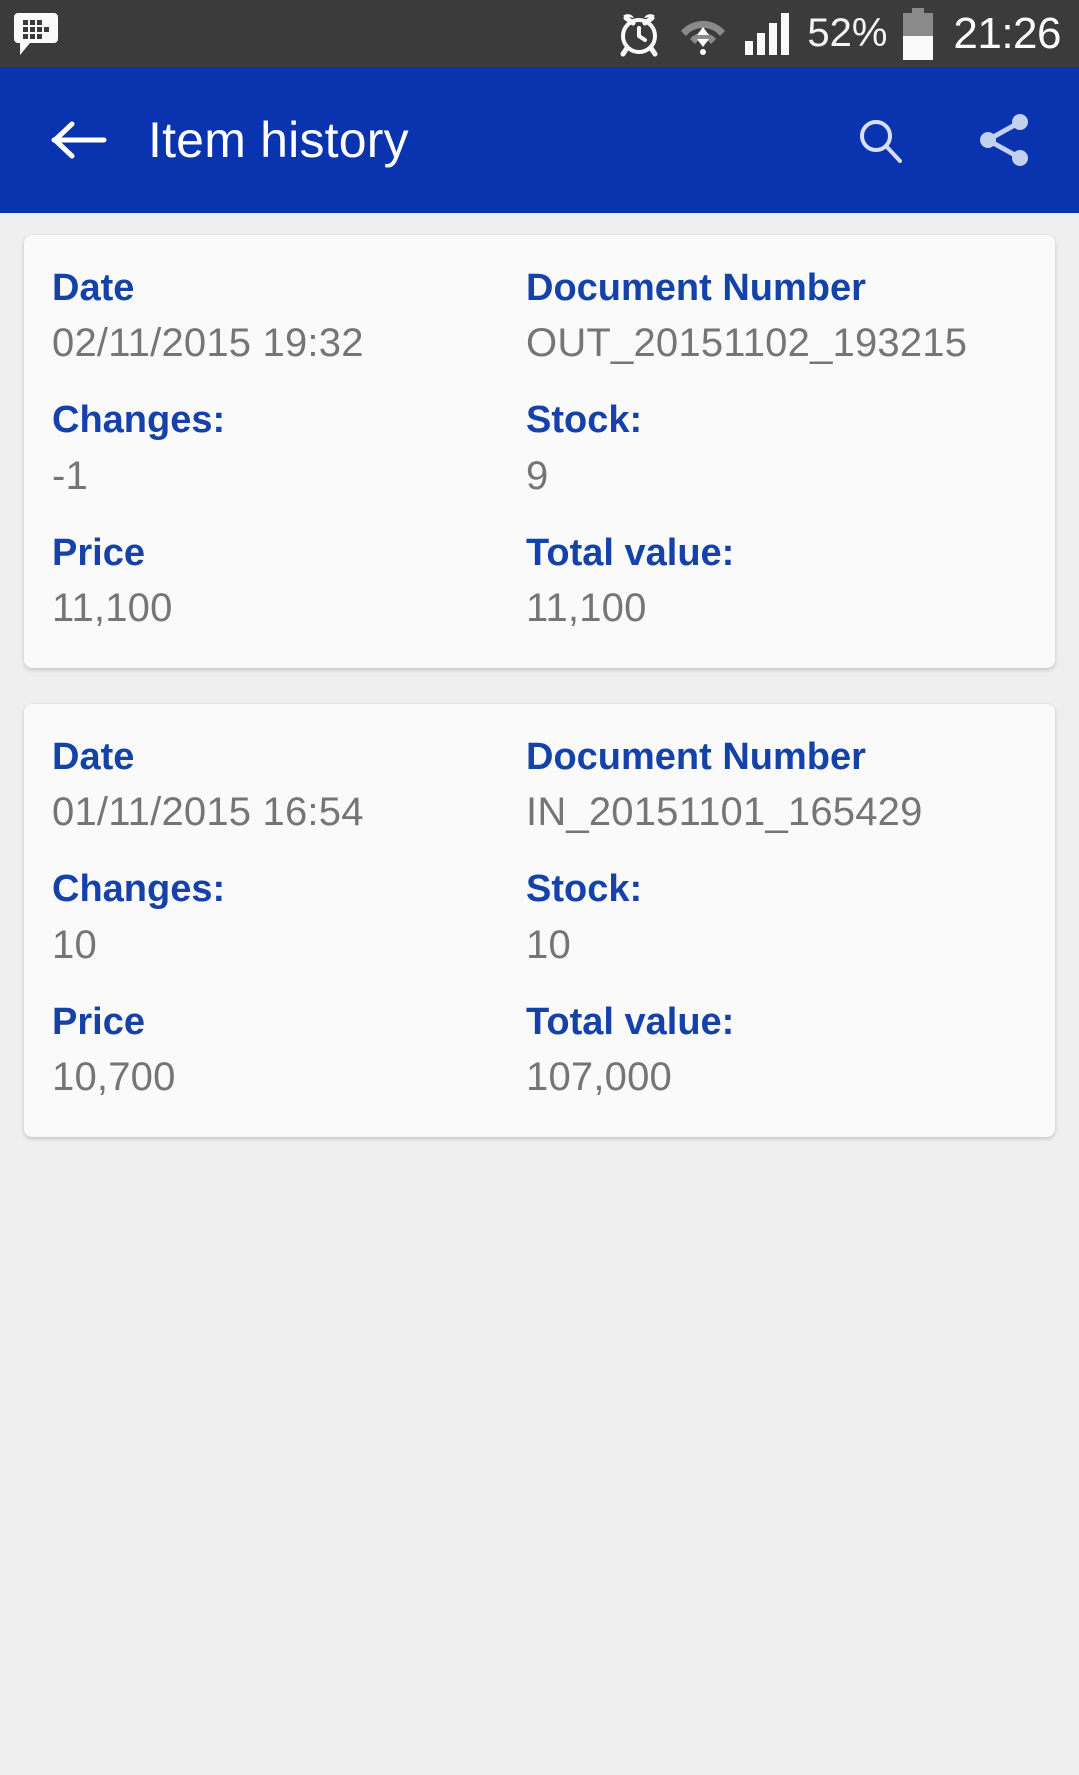 Image resolution: width=1079 pixels, height=1775 pixels. I want to click on field-price: Price 11,100, so click(289, 582).